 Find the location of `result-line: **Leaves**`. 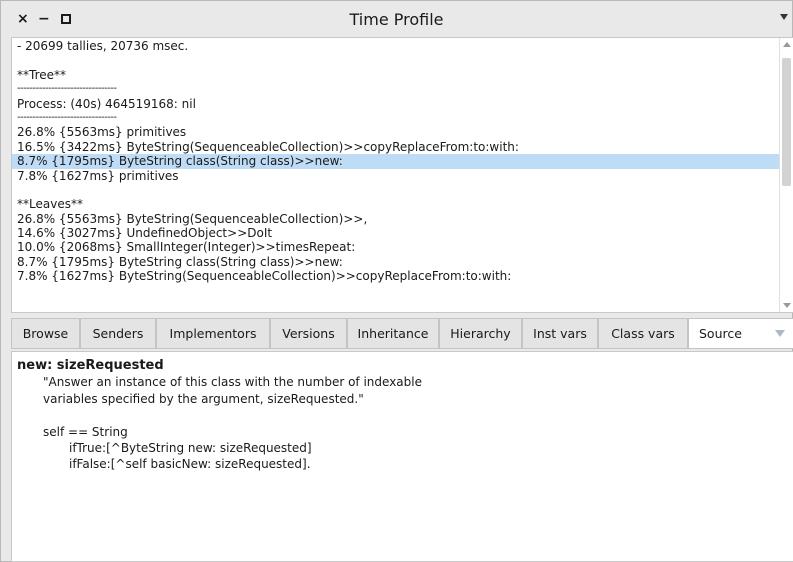

result-line: **Leaves** is located at coordinates (397, 204).